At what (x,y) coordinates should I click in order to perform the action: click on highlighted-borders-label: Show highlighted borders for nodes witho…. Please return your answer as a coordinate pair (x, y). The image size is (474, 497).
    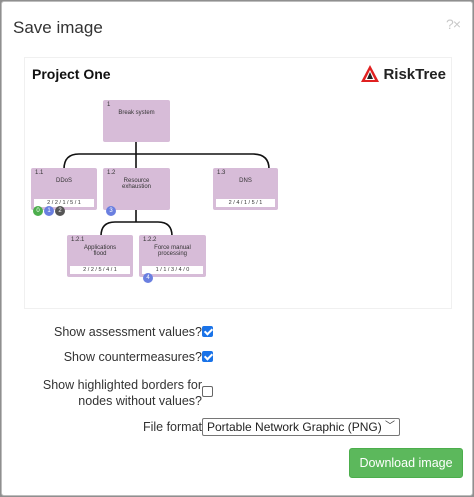
    Looking at the image, I should click on (122, 393).